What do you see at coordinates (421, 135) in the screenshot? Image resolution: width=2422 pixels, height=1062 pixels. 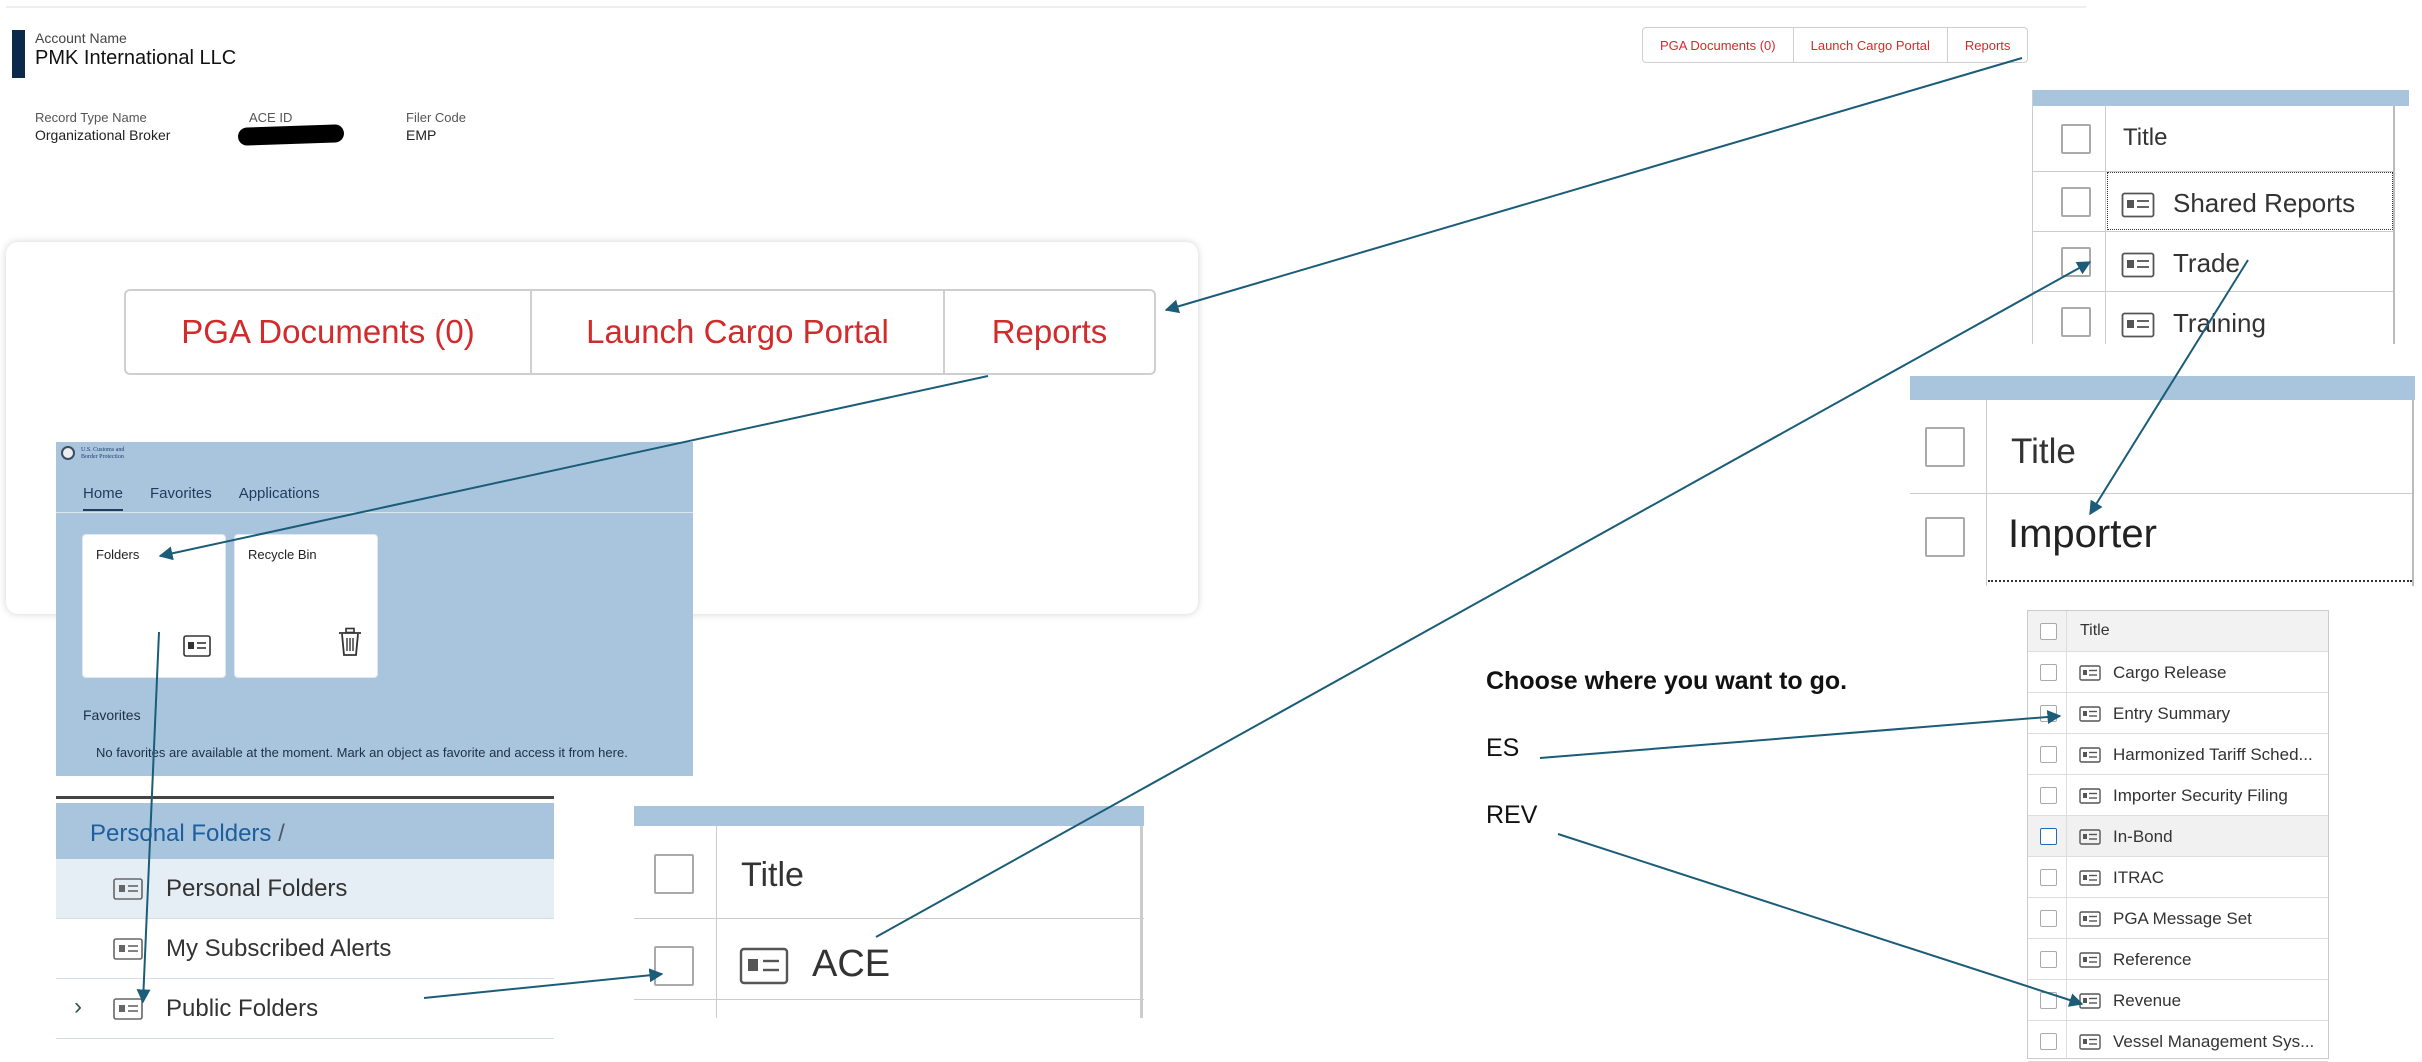 I see `filer-code-value: EMP` at bounding box center [421, 135].